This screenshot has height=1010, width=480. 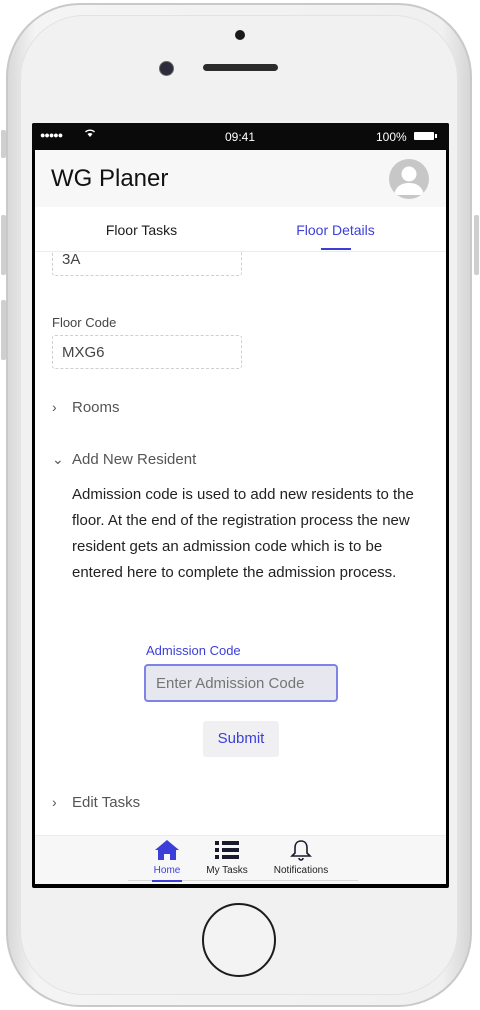 What do you see at coordinates (193, 650) in the screenshot?
I see `admission-code-label: Admission Code` at bounding box center [193, 650].